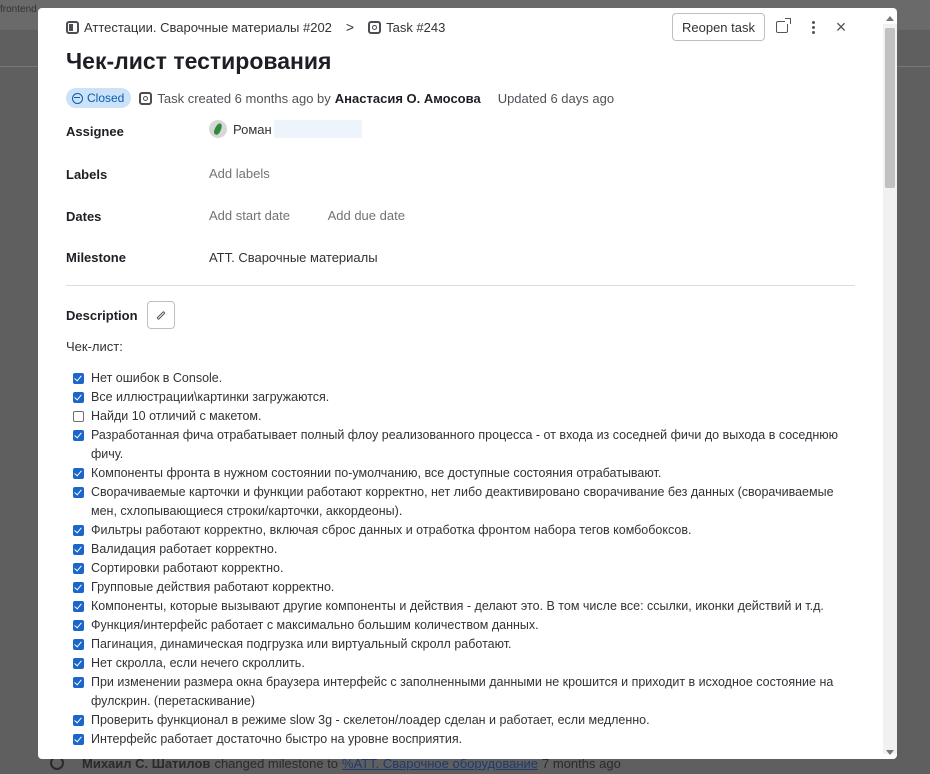 The width and height of the screenshot is (930, 774). What do you see at coordinates (718, 27) in the screenshot?
I see `reopen-task-button: Reopen task` at bounding box center [718, 27].